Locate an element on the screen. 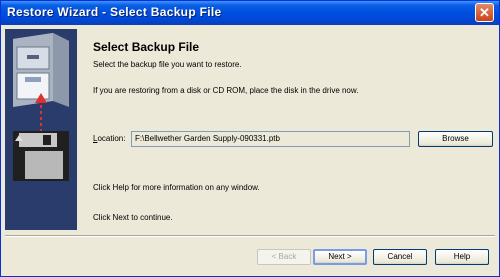  cancel-button: Cancel is located at coordinates (400, 257).